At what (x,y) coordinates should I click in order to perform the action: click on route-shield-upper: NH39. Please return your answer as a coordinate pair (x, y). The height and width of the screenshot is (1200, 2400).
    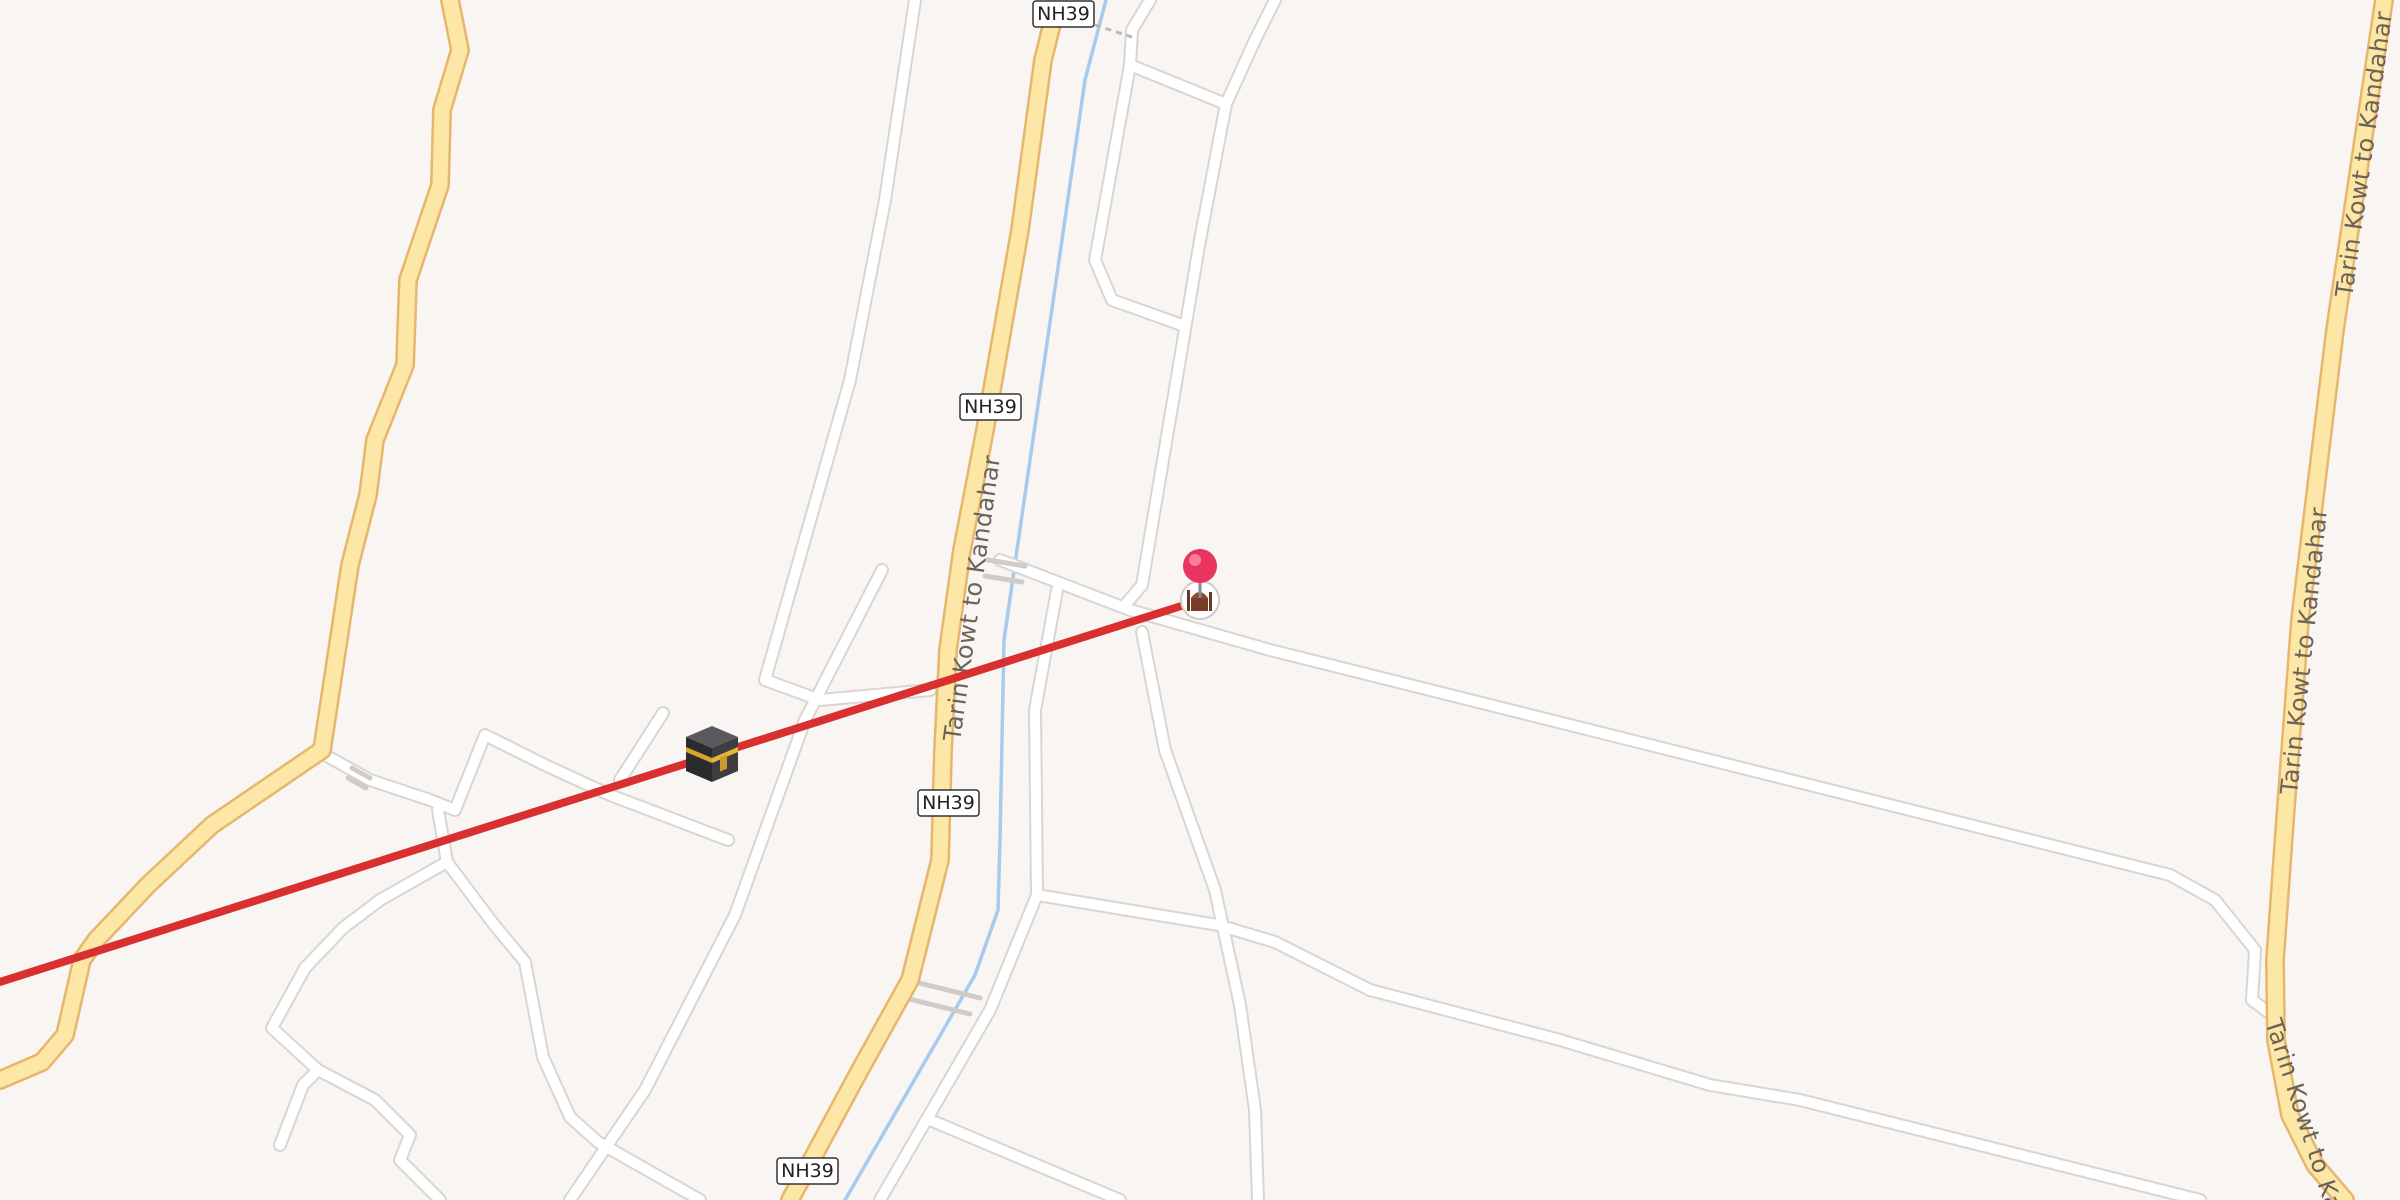
    Looking at the image, I should click on (990, 407).